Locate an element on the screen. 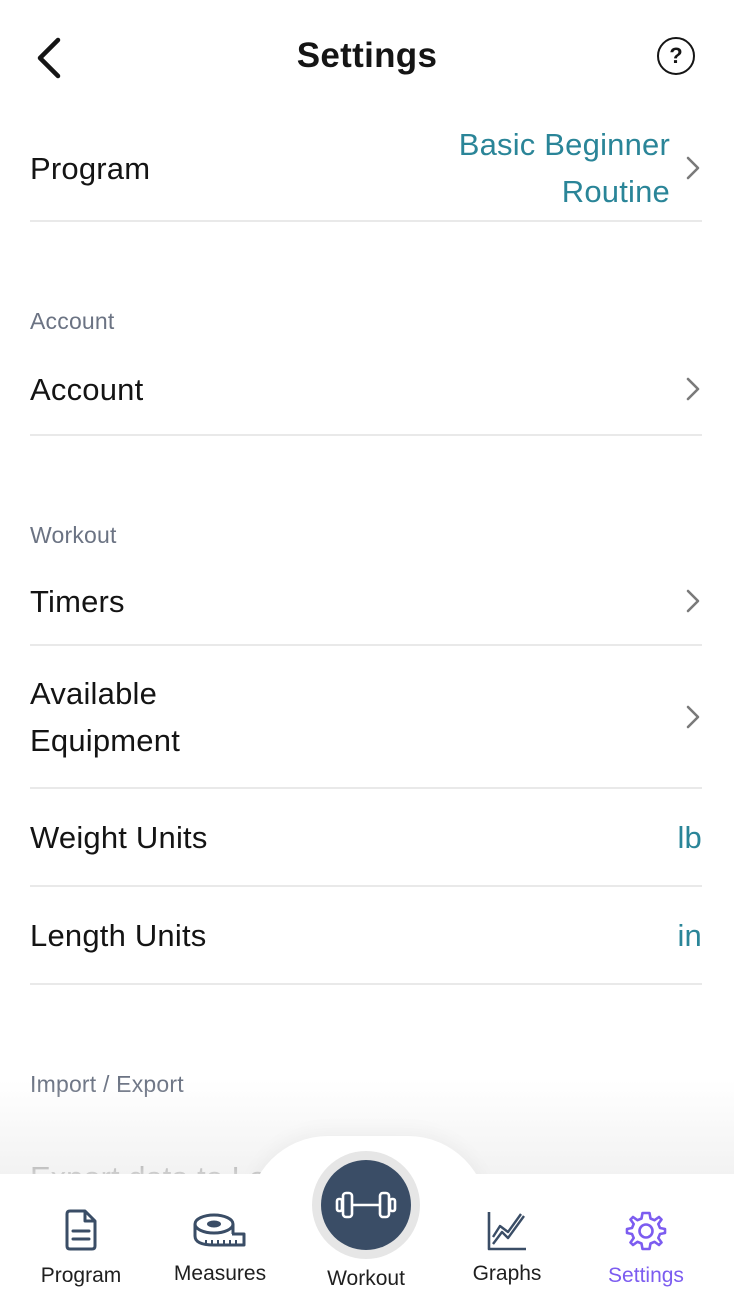 This screenshot has width=734, height=1308. weight-units-row: Weight Units lb is located at coordinates (366, 838).